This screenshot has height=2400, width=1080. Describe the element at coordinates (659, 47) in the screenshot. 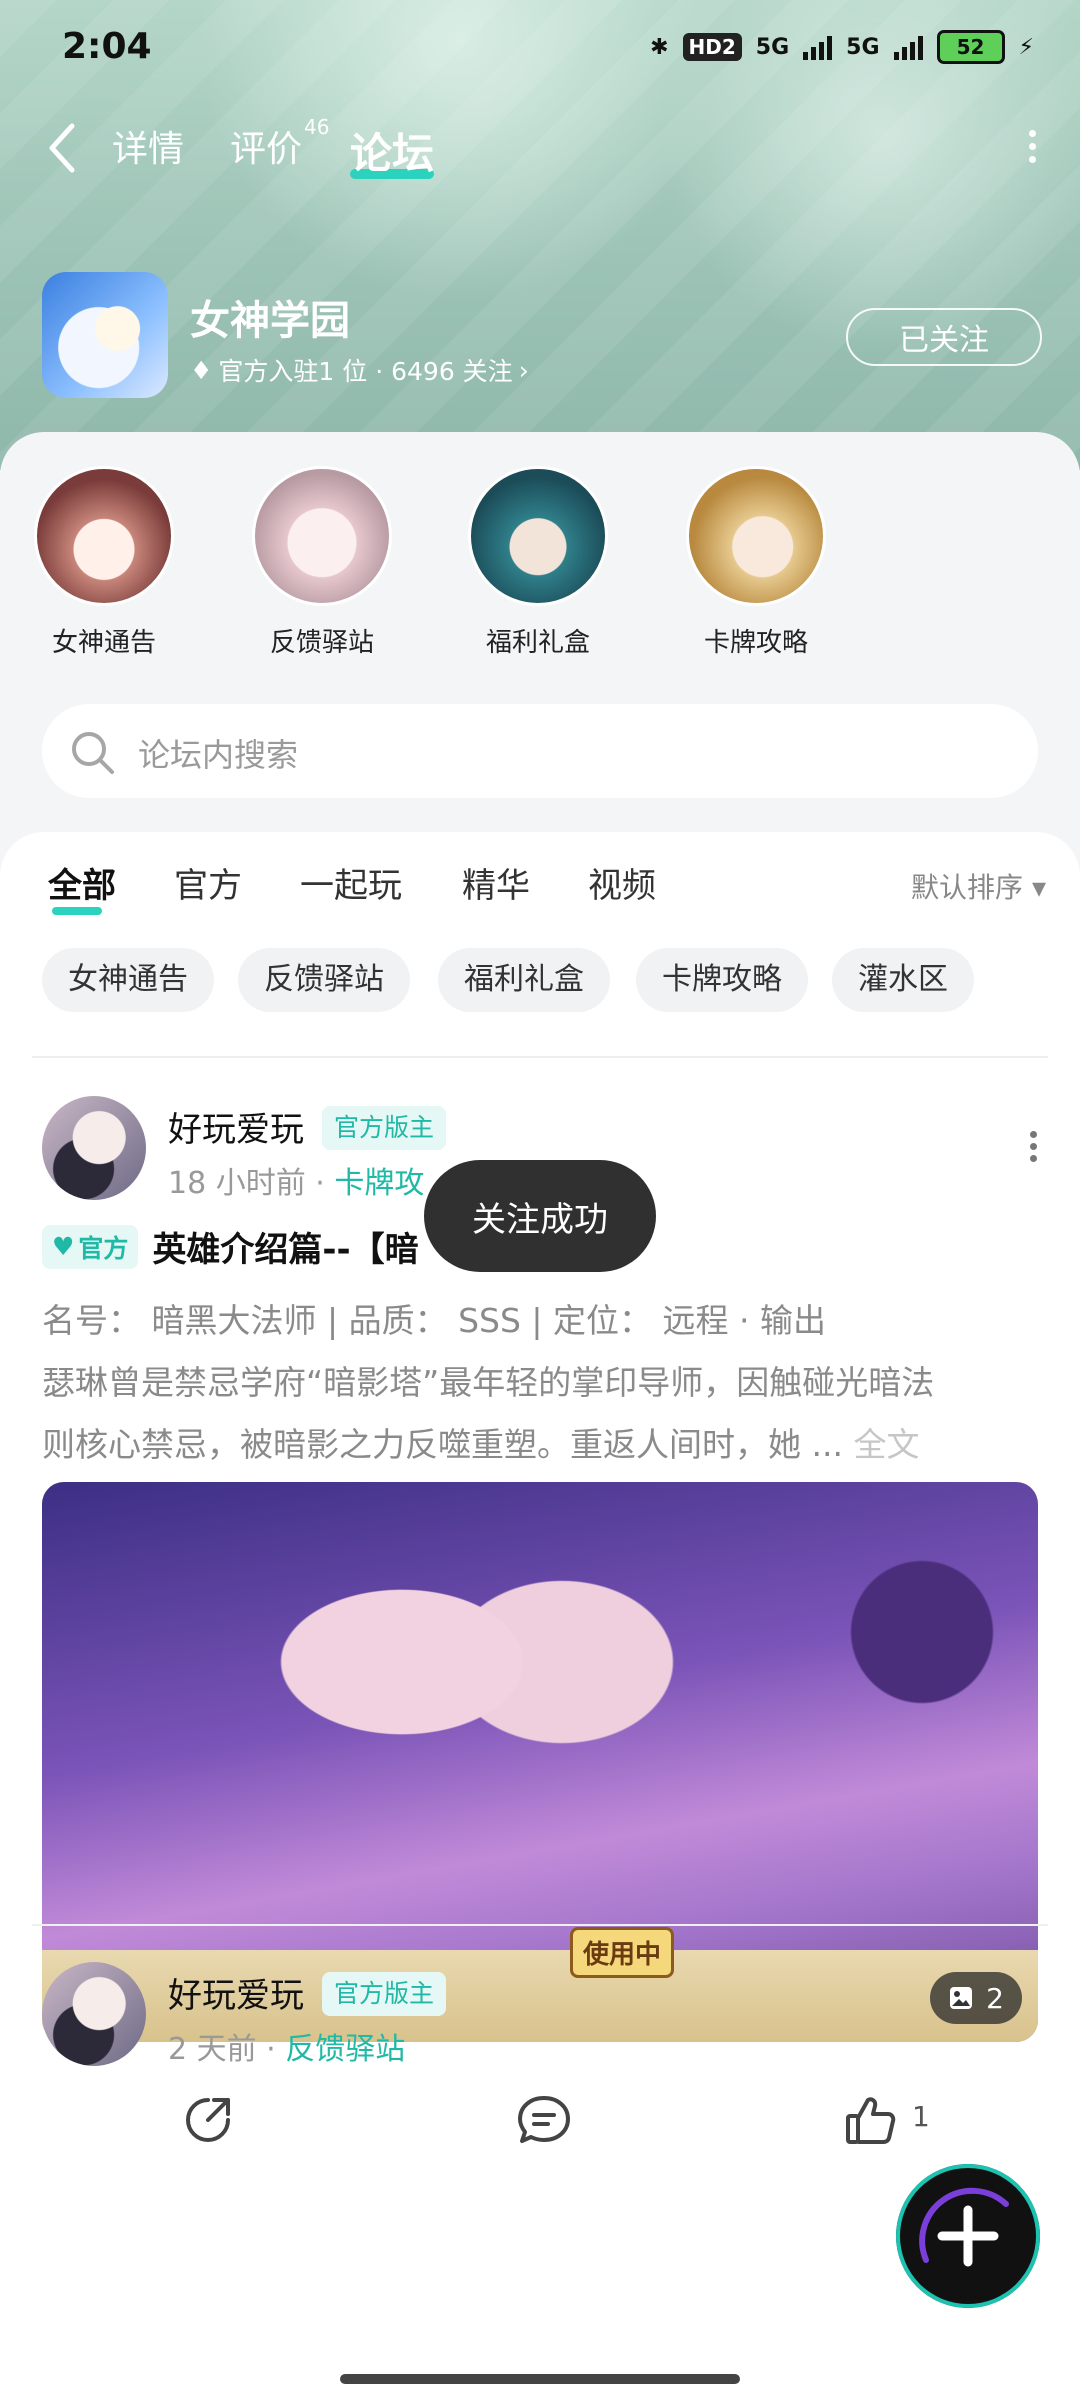

I see `bluetooth-icon: ✱` at that location.